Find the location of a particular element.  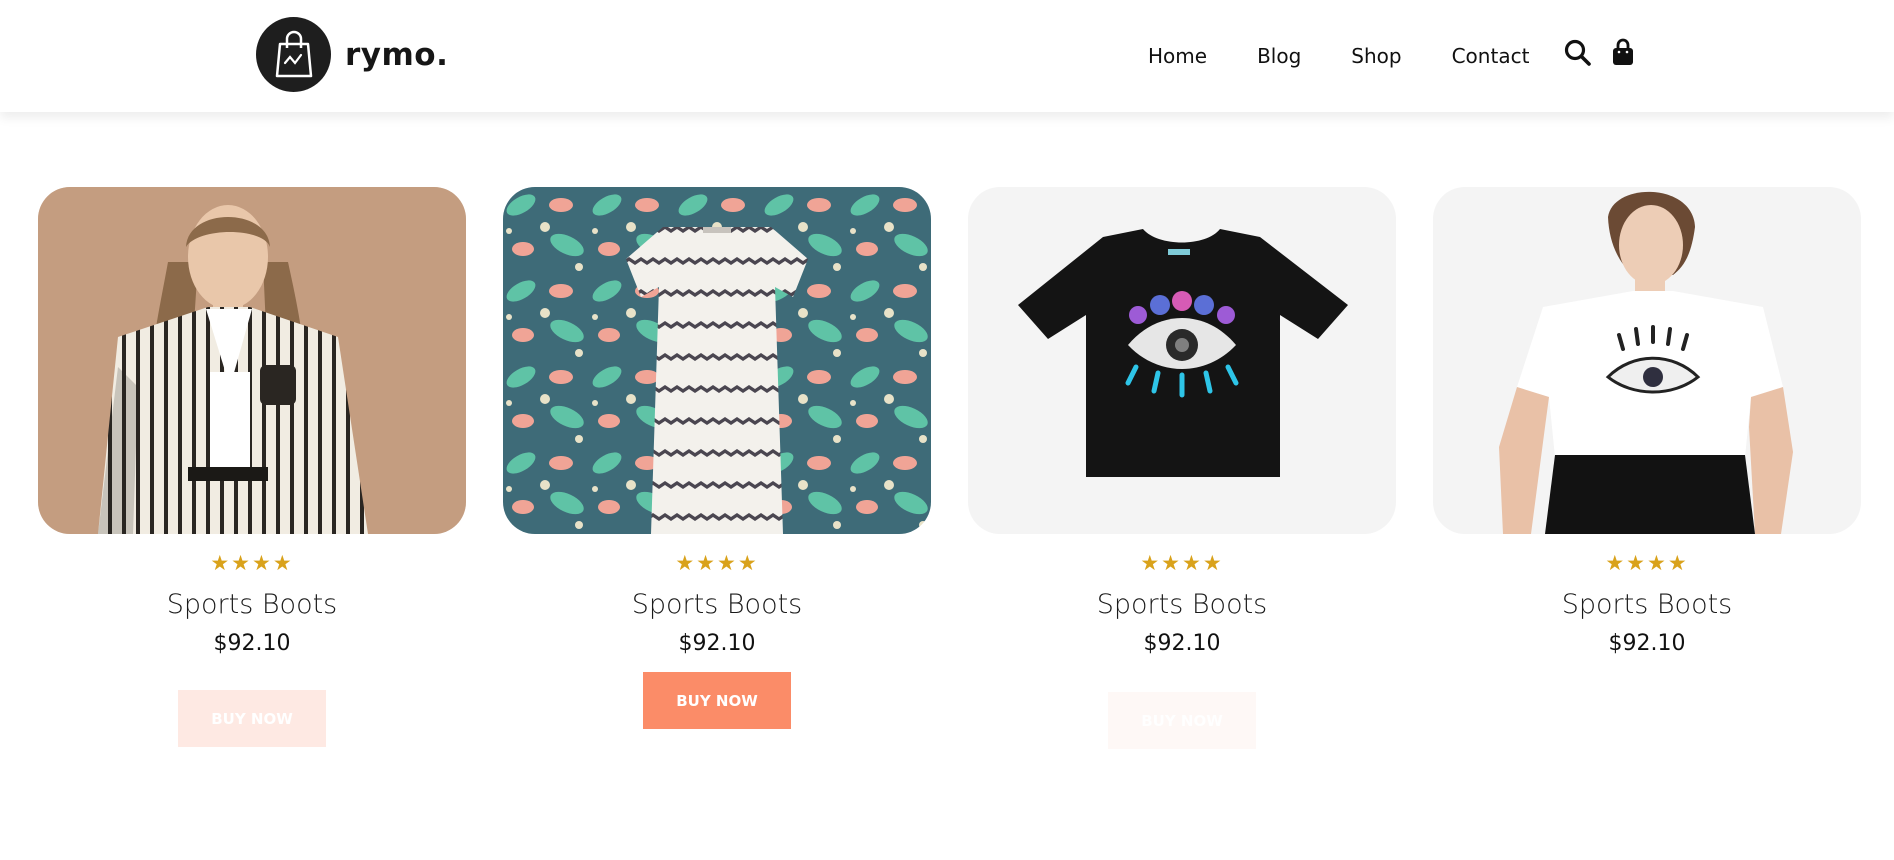

shopping-bag-icon is located at coordinates (1624, 53).